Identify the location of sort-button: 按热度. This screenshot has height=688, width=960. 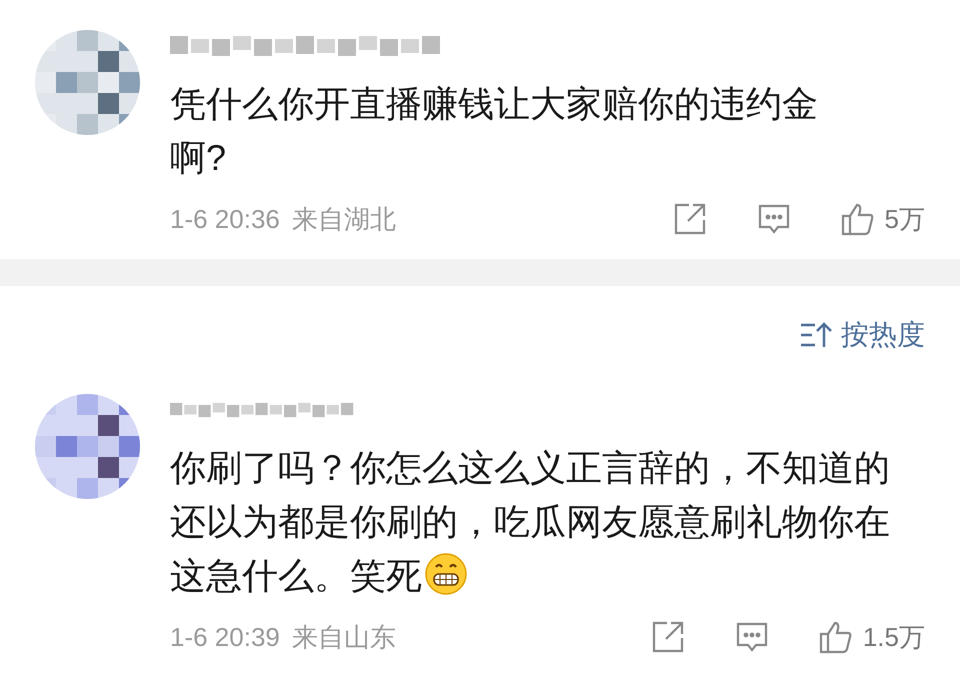
(862, 335).